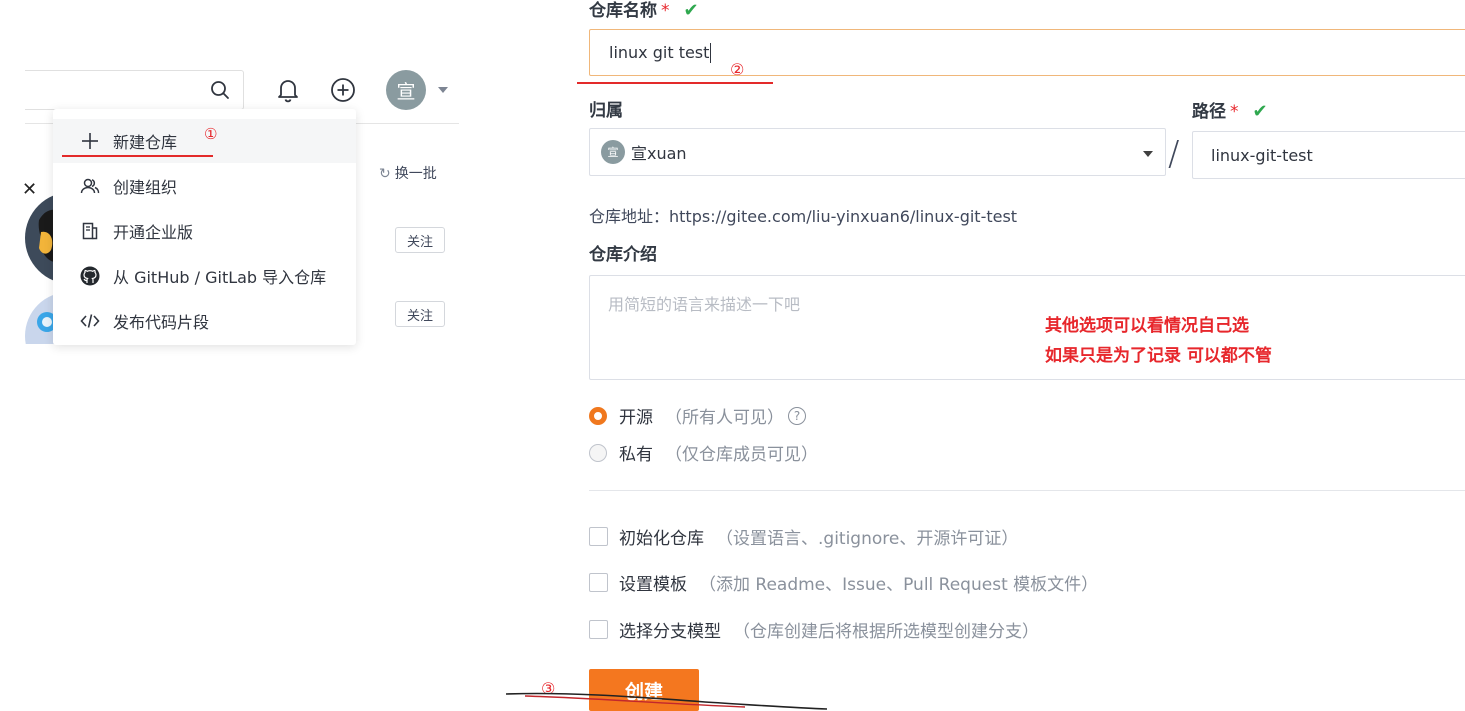 This screenshot has width=1465, height=711. What do you see at coordinates (803, 536) in the screenshot?
I see `option-init-repo: 初始化仓库 （设置语言、.gitignore、开源许可证）` at bounding box center [803, 536].